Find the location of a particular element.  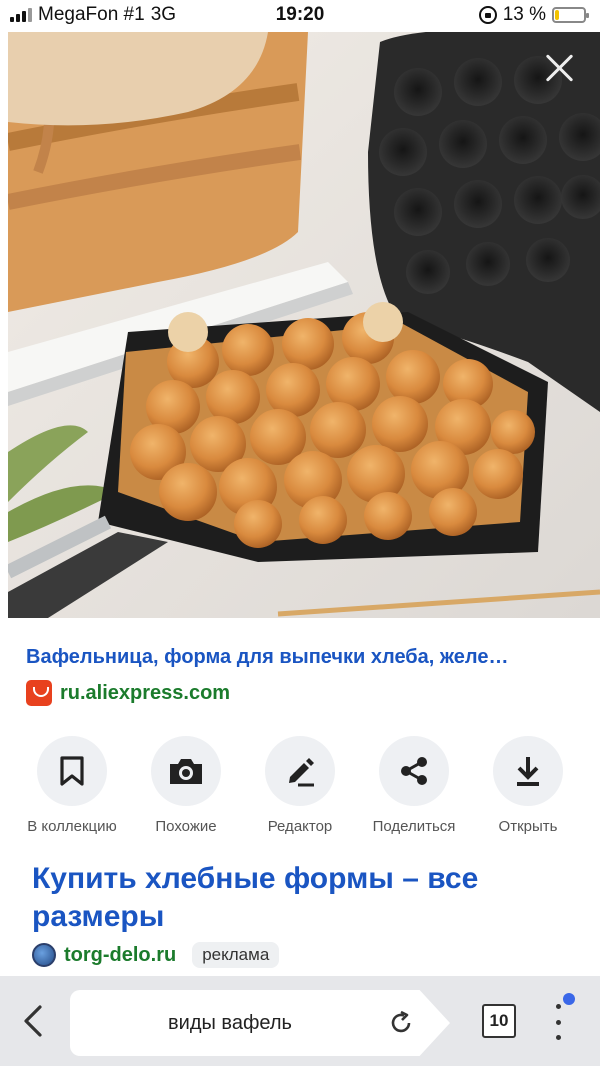

site-favicon-icon is located at coordinates (44, 955).